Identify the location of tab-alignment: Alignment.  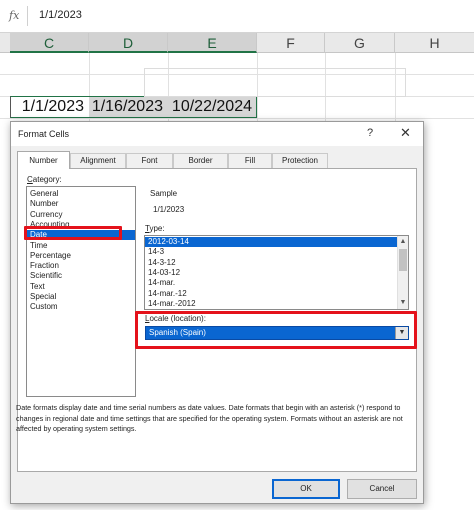
(98, 160).